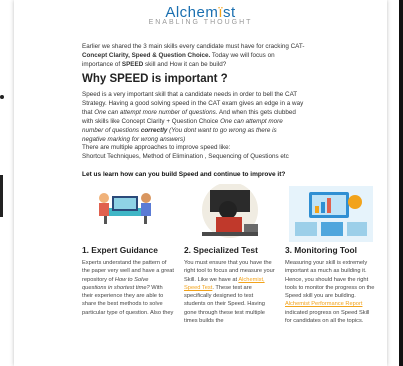  Describe the element at coordinates (102, 65) in the screenshot. I see `intro-line-3a: importance of` at that location.